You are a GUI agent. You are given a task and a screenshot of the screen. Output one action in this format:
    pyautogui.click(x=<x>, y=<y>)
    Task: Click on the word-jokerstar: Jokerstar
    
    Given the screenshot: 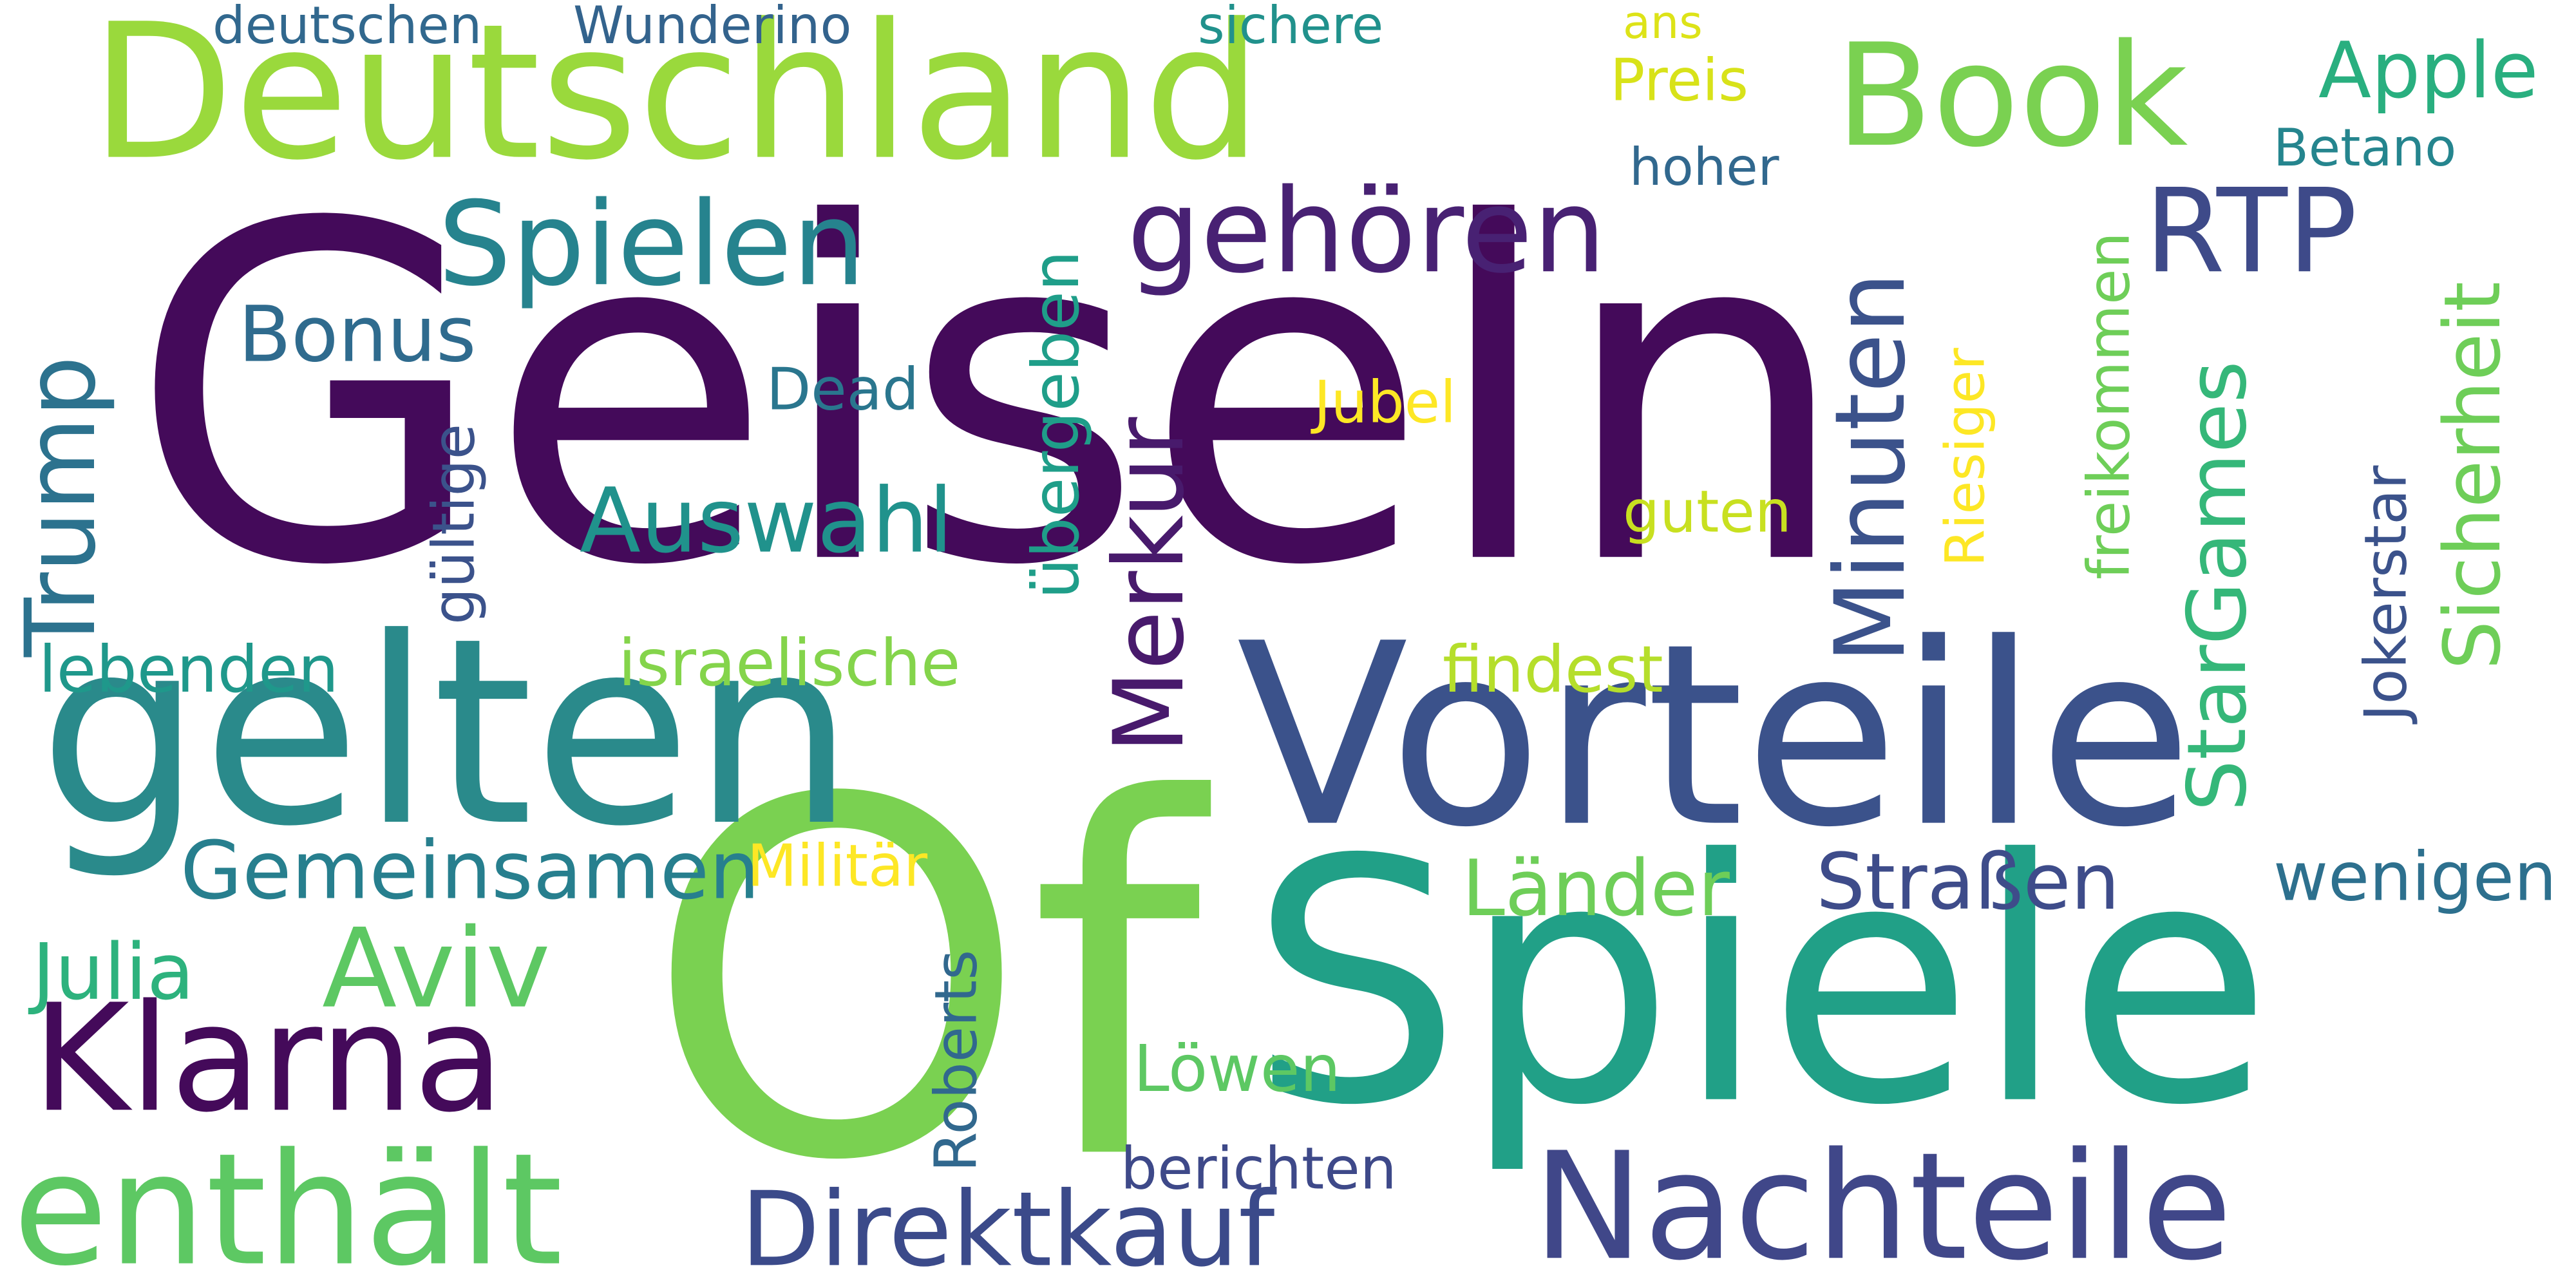 What is the action you would take?
    pyautogui.click(x=2386, y=593)
    